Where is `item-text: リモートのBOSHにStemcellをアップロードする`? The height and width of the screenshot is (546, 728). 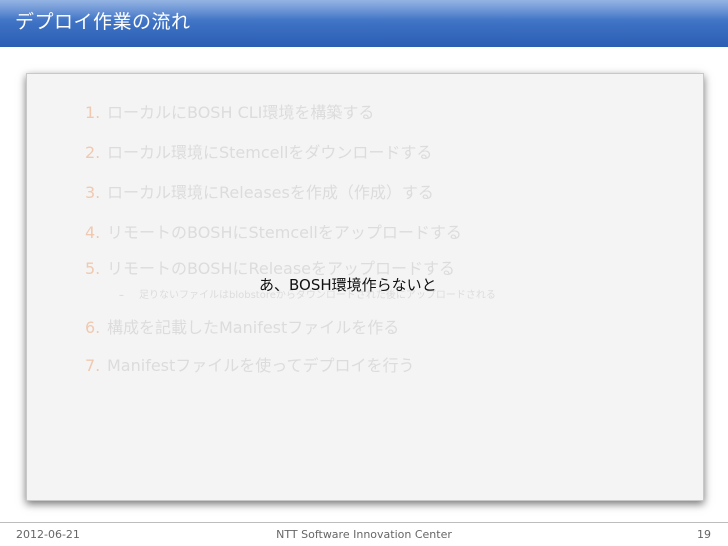 item-text: リモートのBOSHにStemcellをアップロードする is located at coordinates (284, 232).